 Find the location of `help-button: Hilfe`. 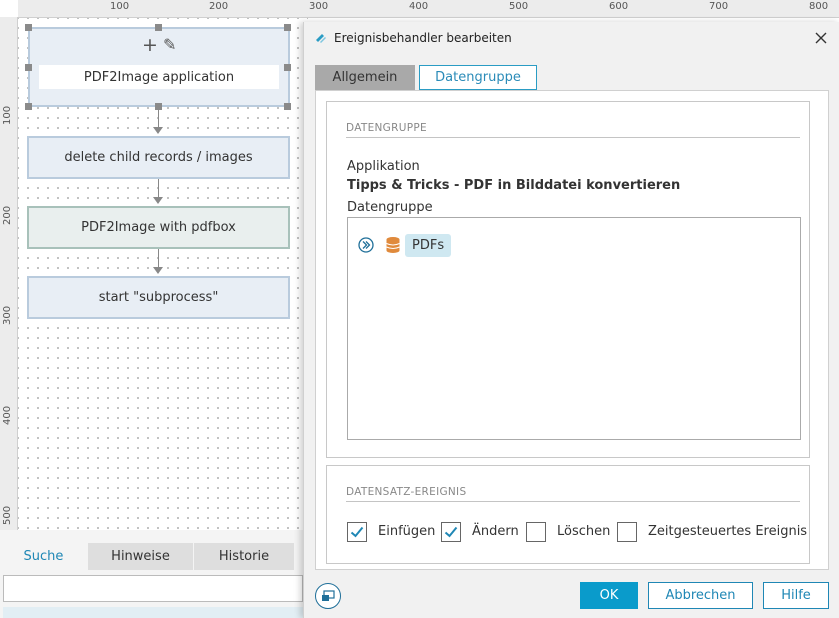

help-button: Hilfe is located at coordinates (796, 595).